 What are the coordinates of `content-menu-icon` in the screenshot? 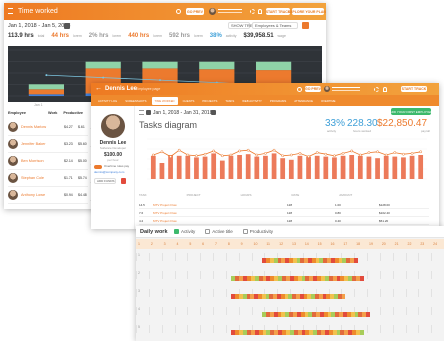 It's located at (141, 112).